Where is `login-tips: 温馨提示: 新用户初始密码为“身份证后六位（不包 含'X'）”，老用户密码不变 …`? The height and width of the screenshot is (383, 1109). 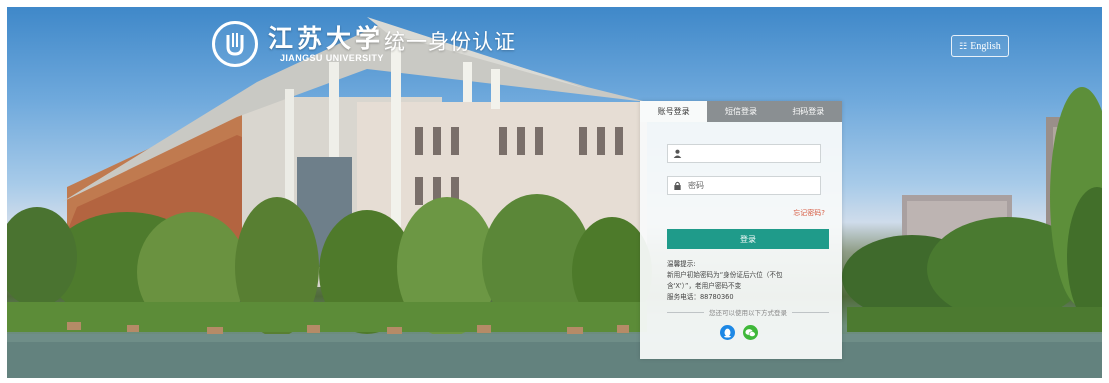
login-tips: 温馨提示: 新用户初始密码为“身份证后六位（不包 含'X'）”，老用户密码不变 … is located at coordinates (747, 281).